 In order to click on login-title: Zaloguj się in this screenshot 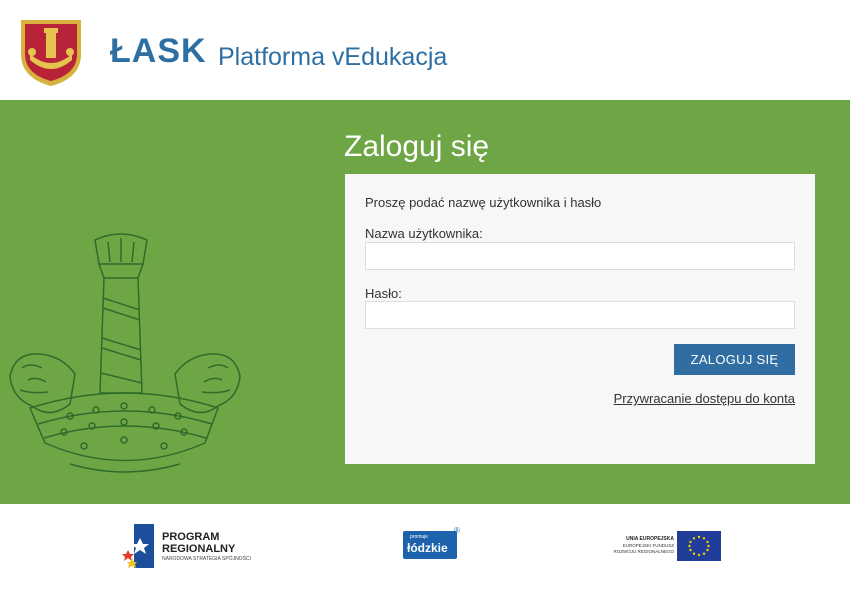, I will do `click(417, 146)`.